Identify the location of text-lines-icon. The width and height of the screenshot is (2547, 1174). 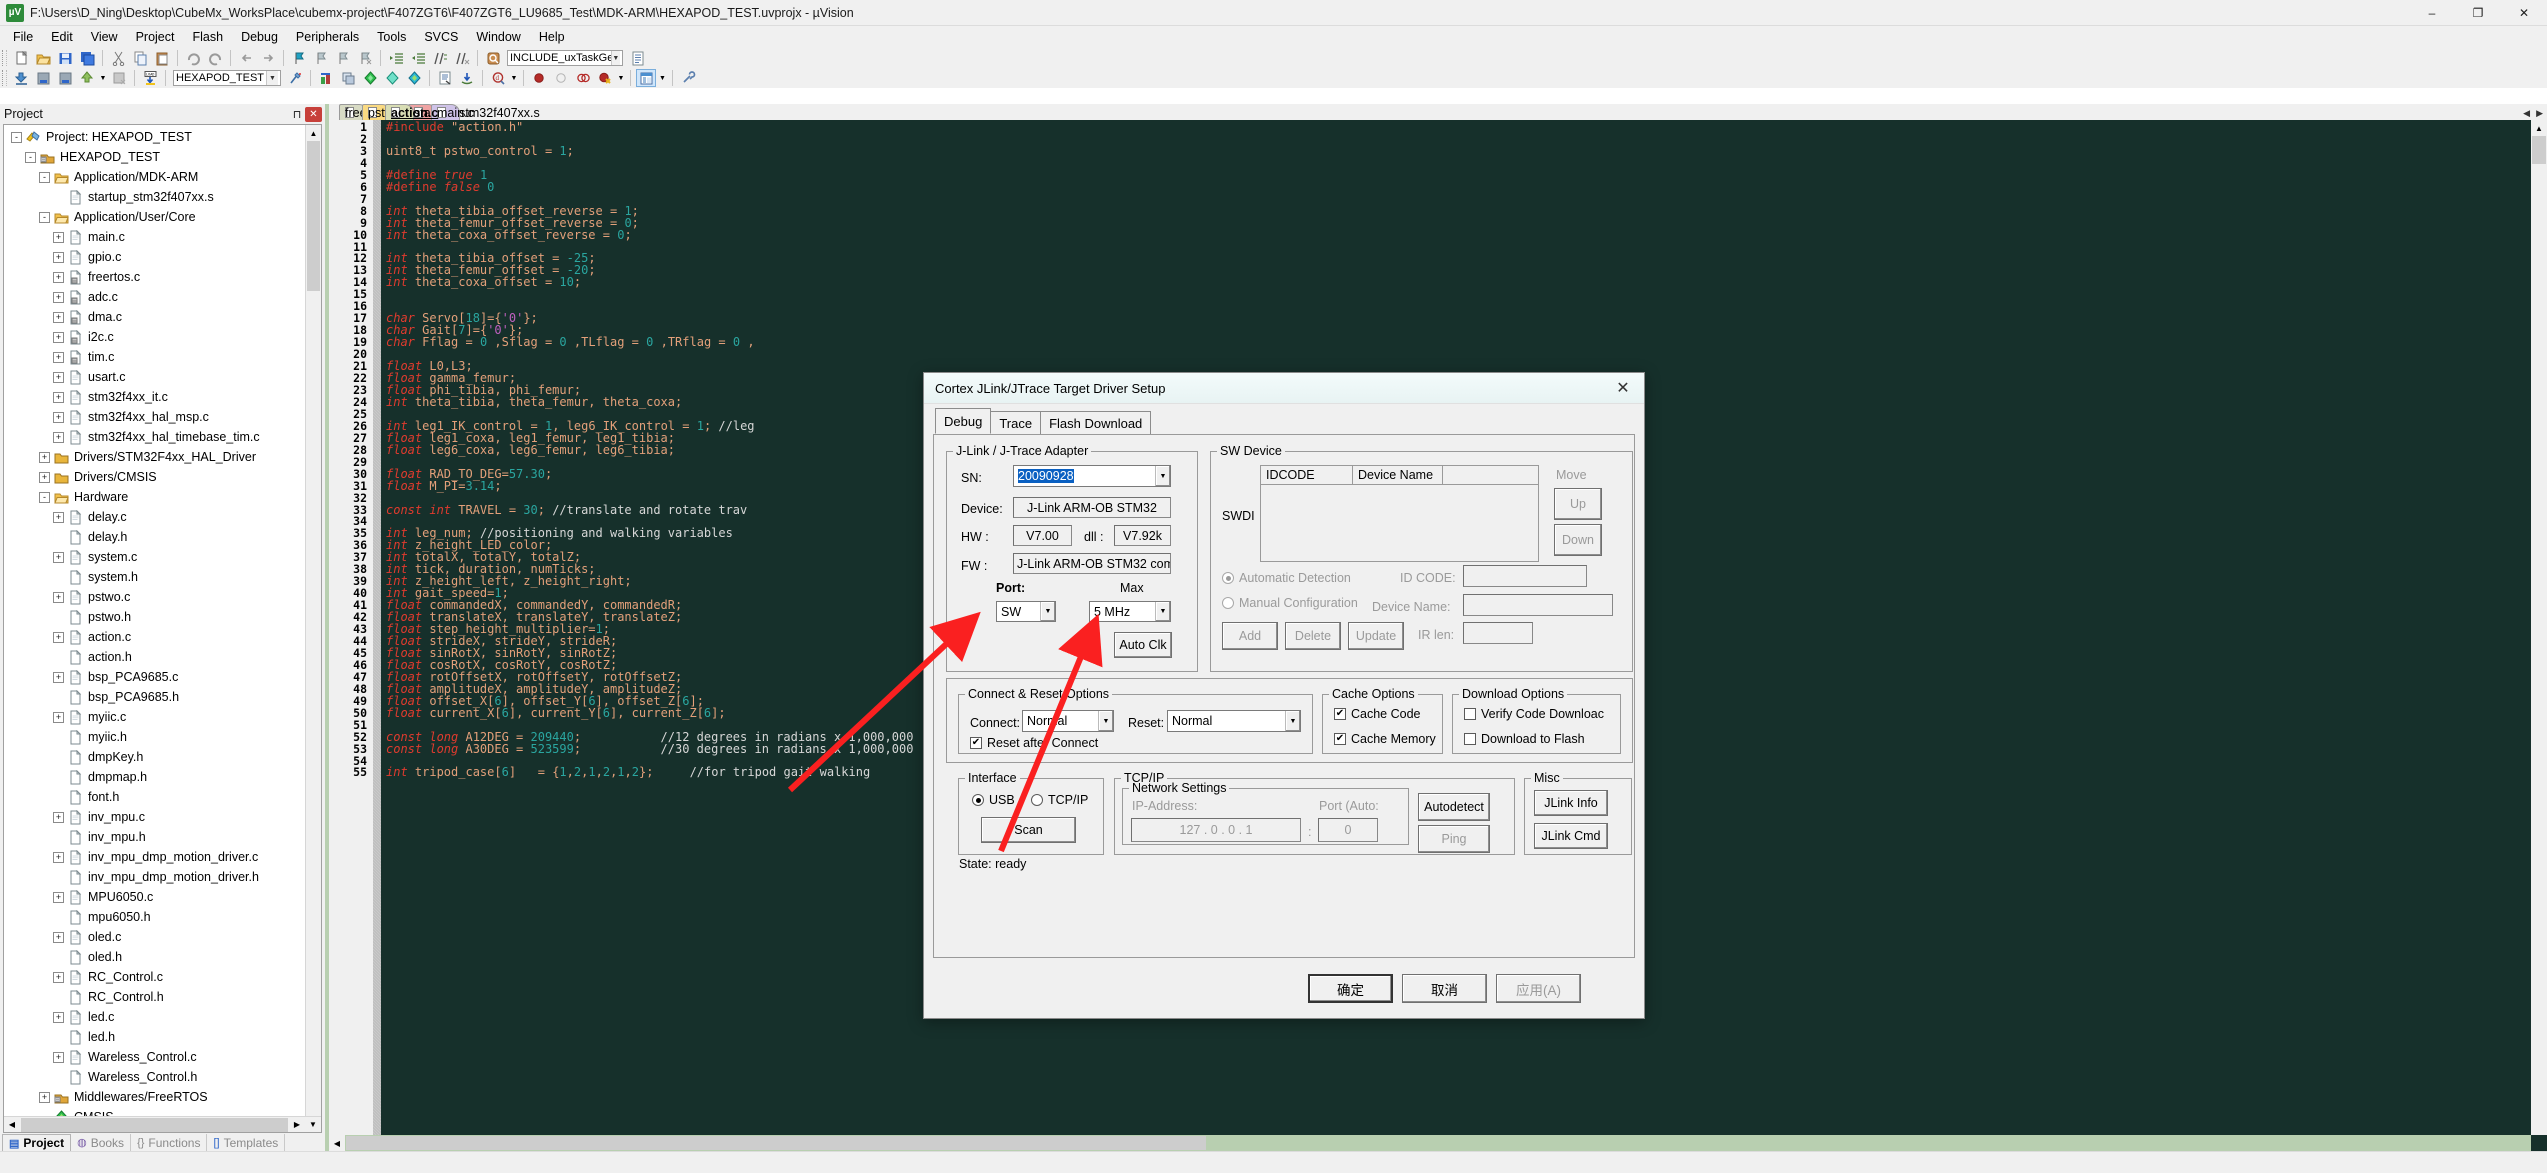
(637, 58).